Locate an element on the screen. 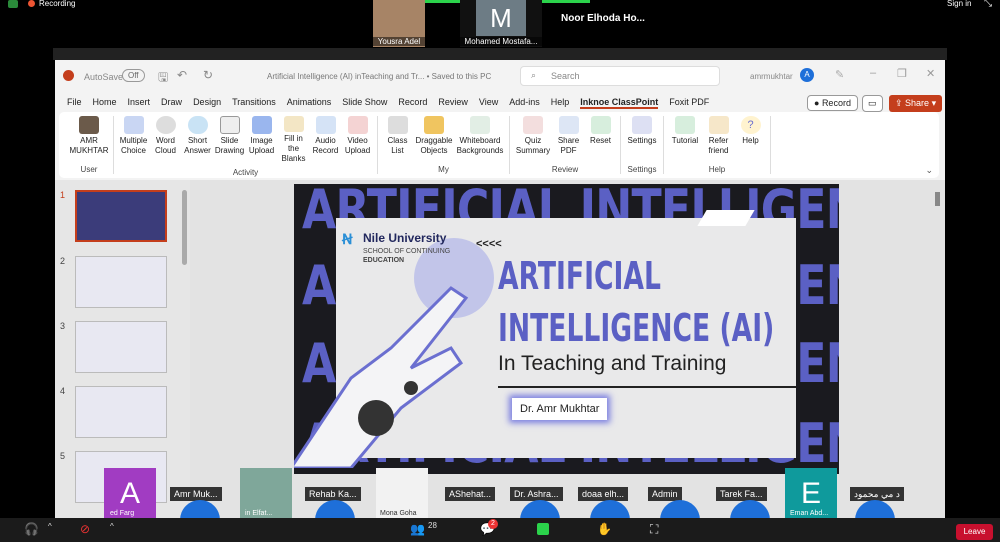  recording-label: Recording is located at coordinates (57, 4).